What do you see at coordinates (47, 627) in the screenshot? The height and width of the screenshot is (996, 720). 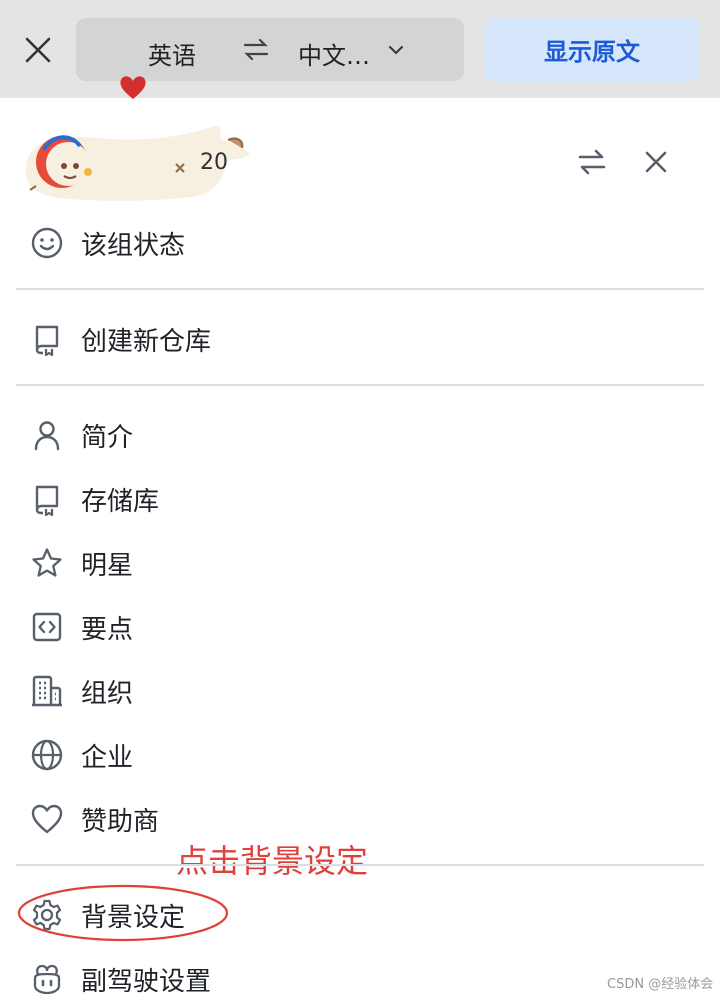 I see `code-square-icon` at bounding box center [47, 627].